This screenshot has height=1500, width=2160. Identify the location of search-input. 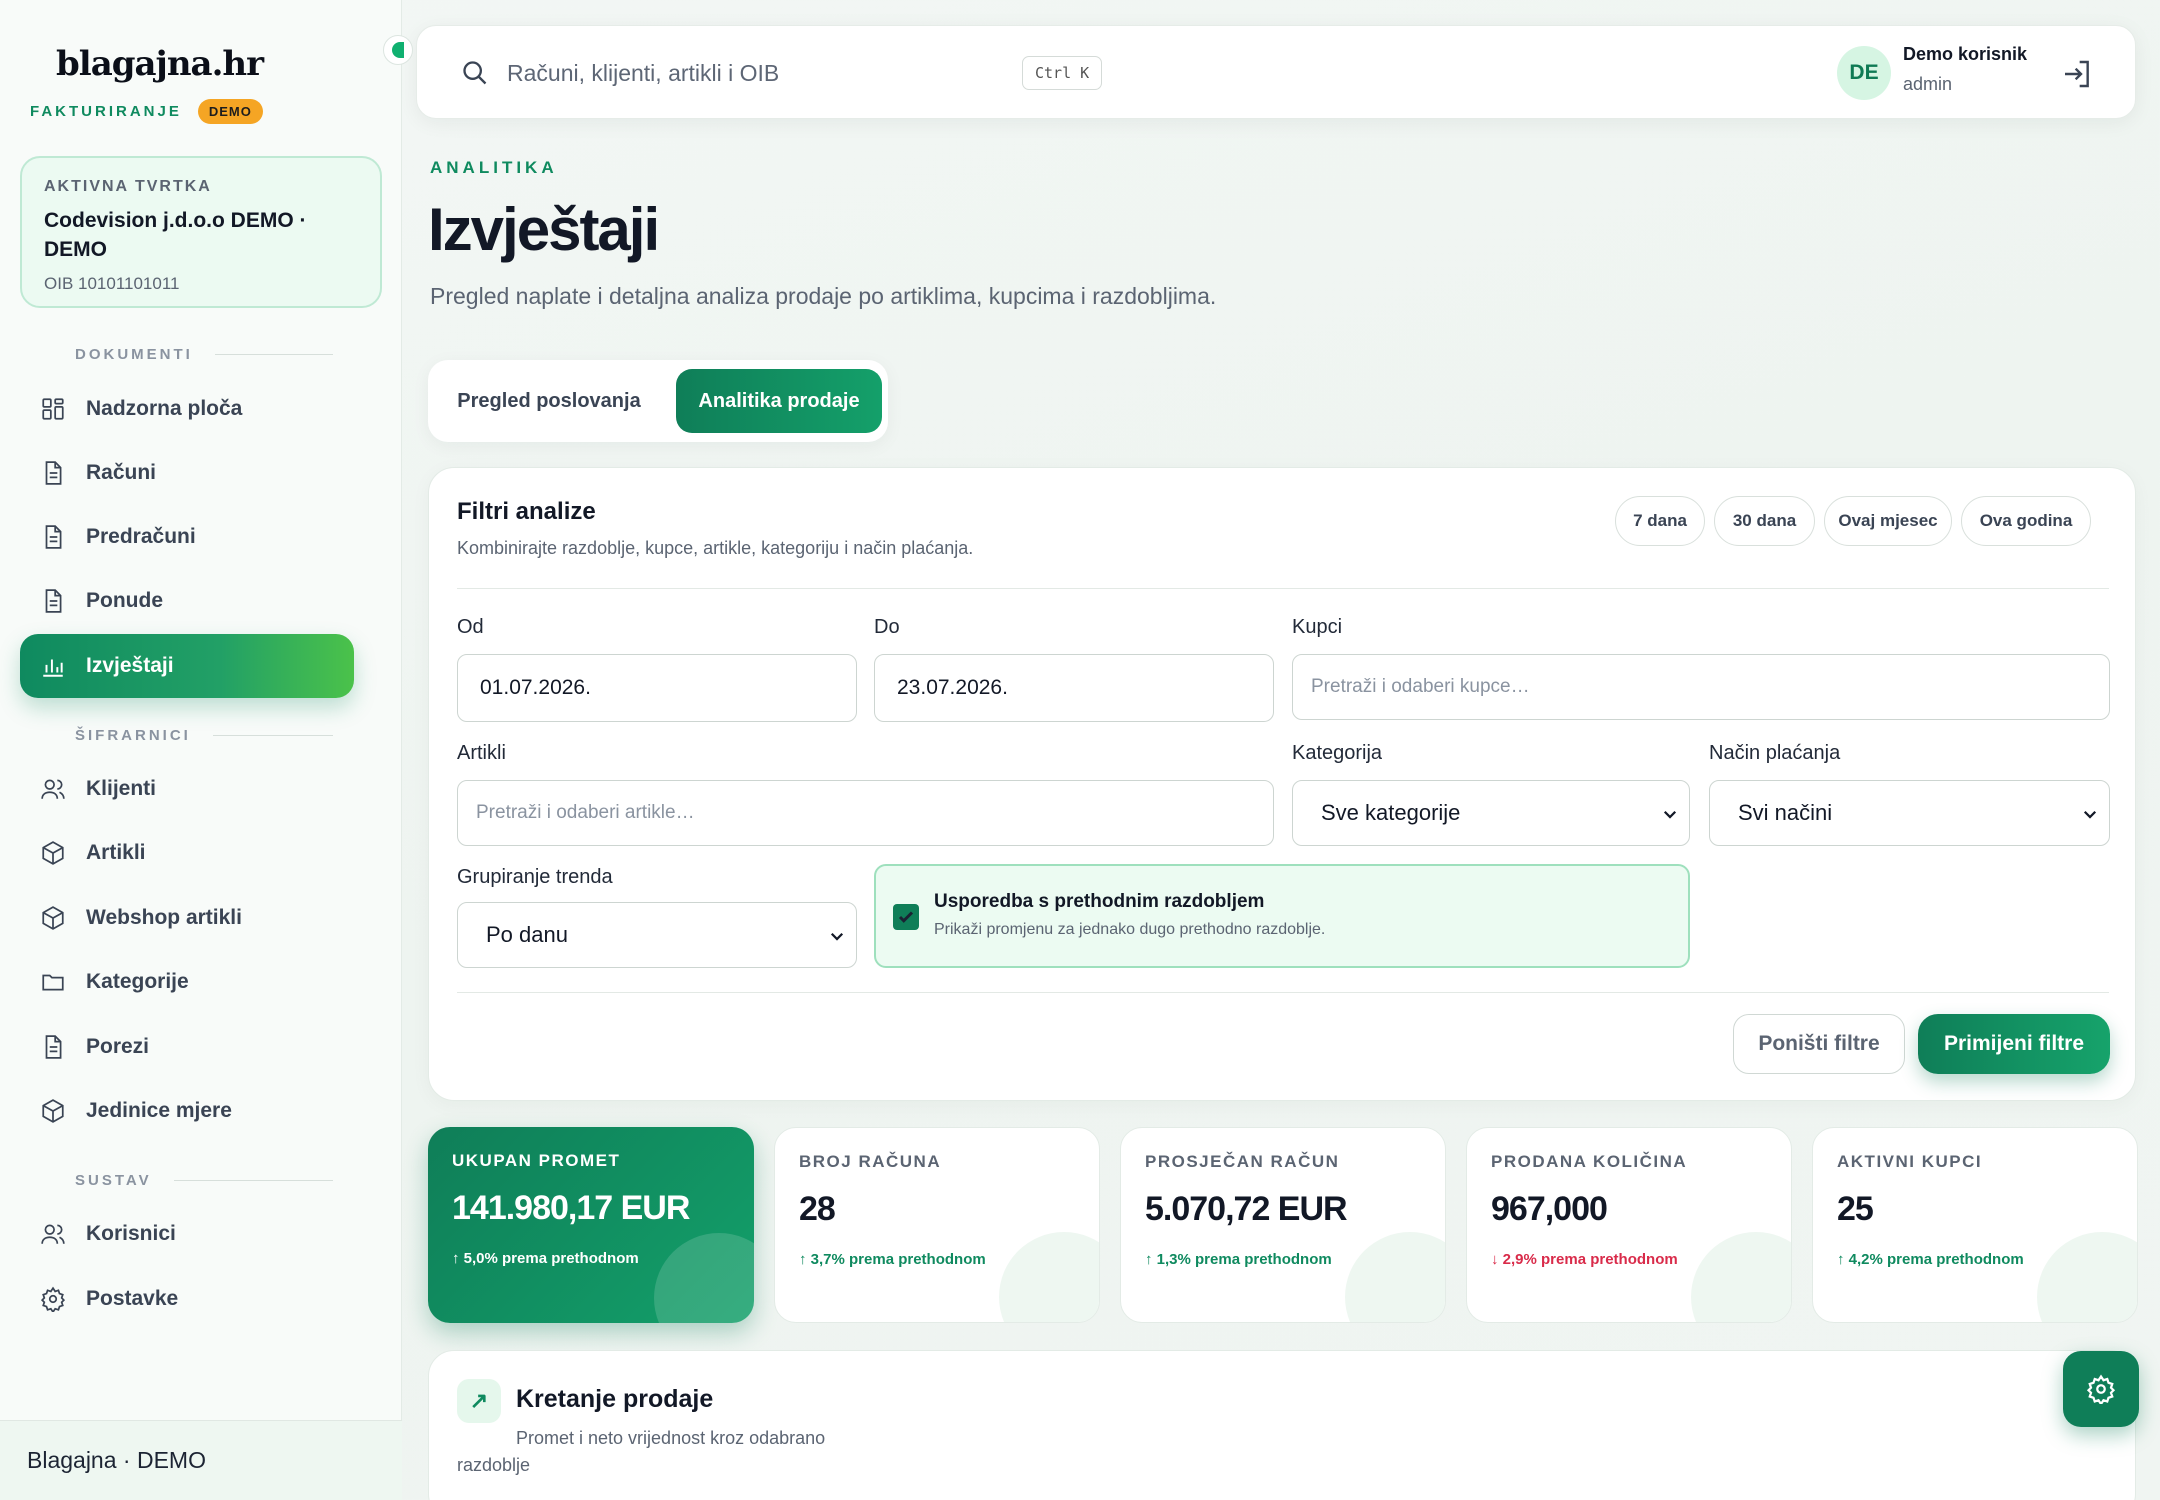
(757, 73).